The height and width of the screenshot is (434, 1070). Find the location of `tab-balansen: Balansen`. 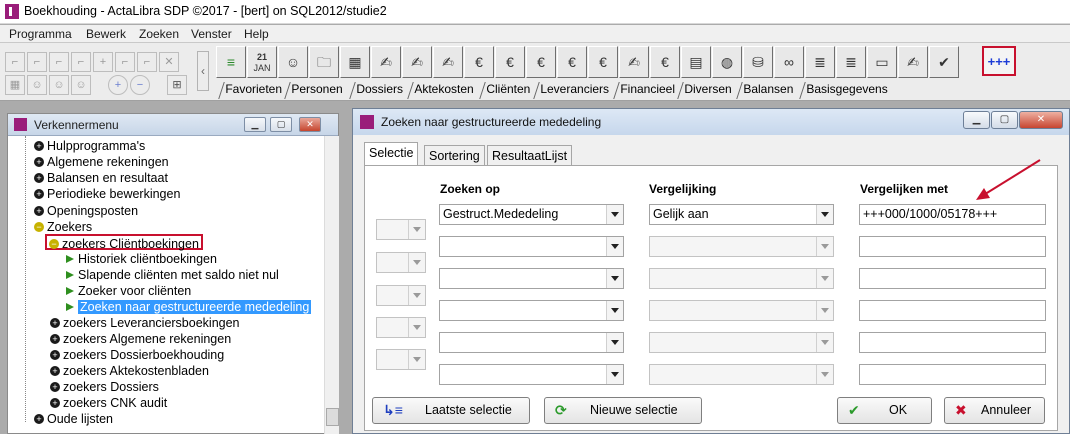

tab-balansen: Balansen is located at coordinates (767, 90).